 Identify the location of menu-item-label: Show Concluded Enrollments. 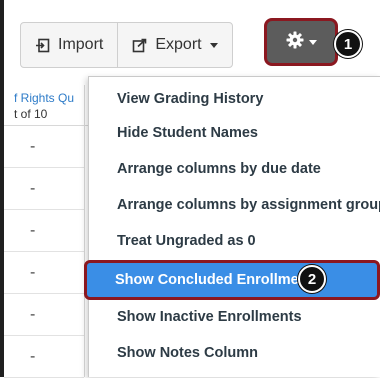
(218, 280).